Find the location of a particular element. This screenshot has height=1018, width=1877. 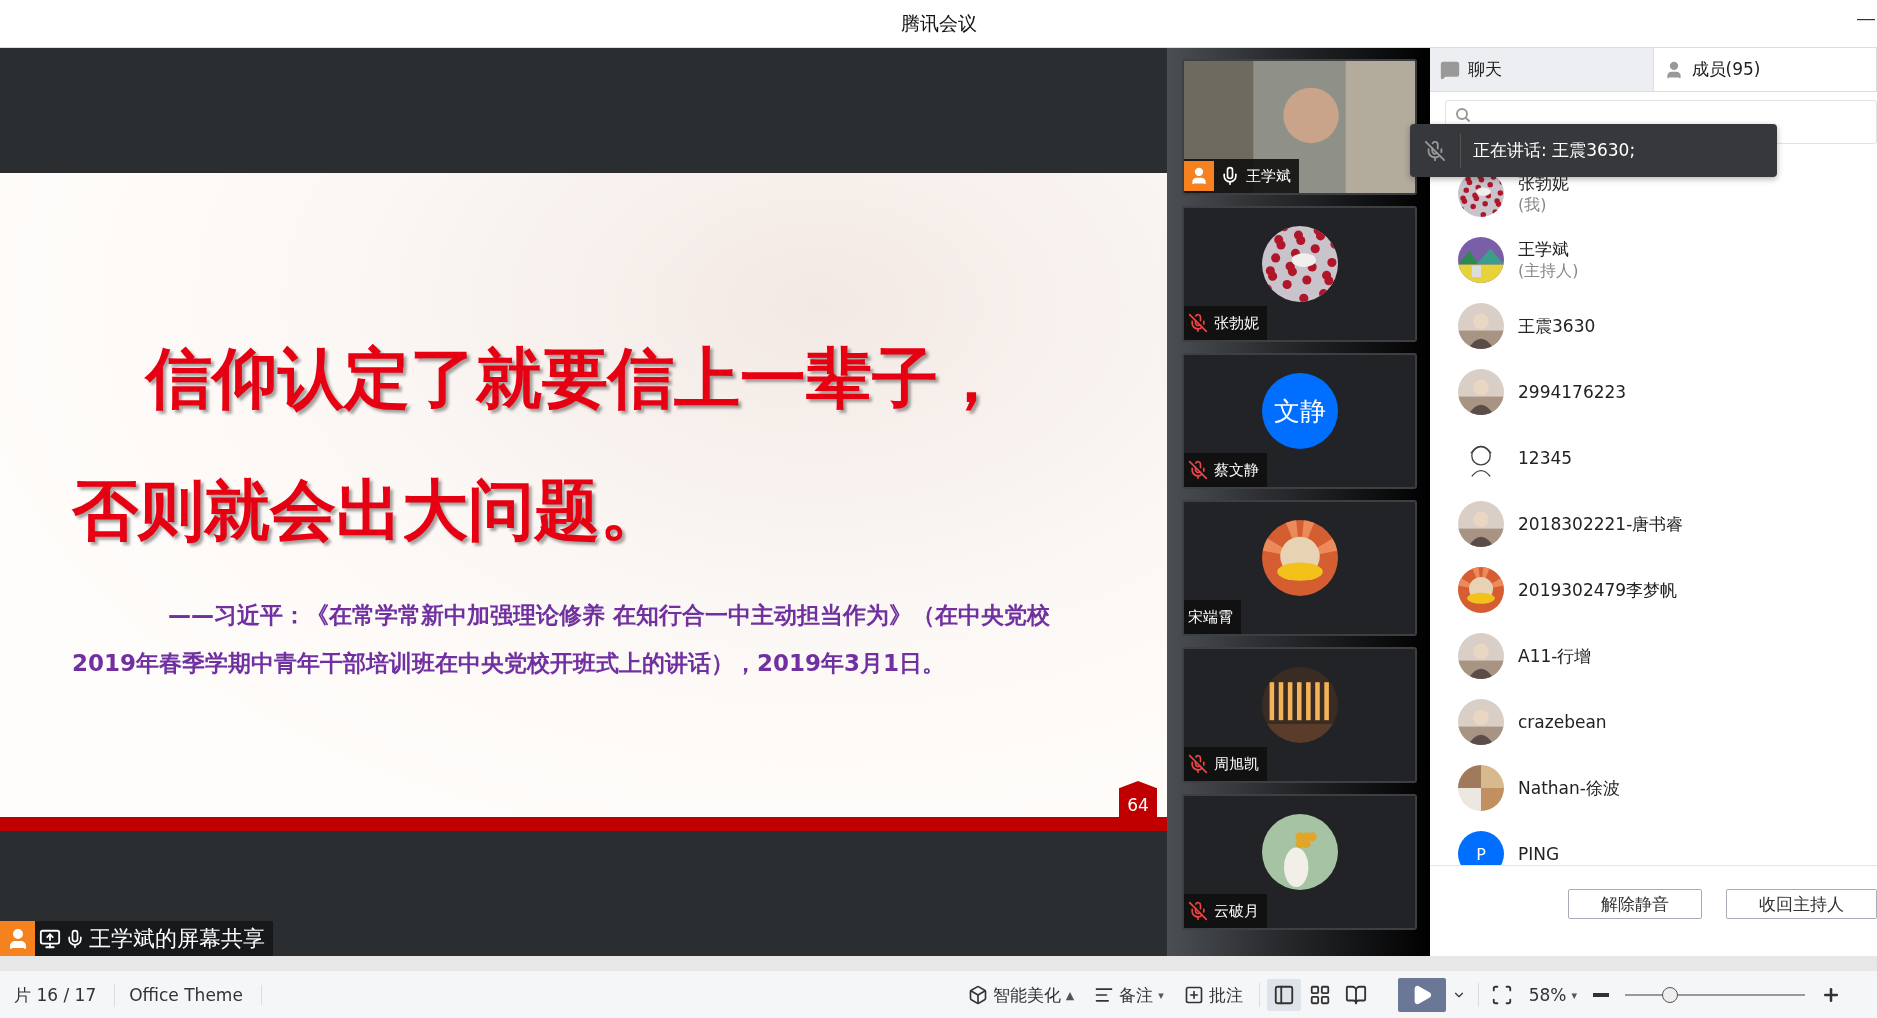

member-row: 2994176223 is located at coordinates (1653, 392).